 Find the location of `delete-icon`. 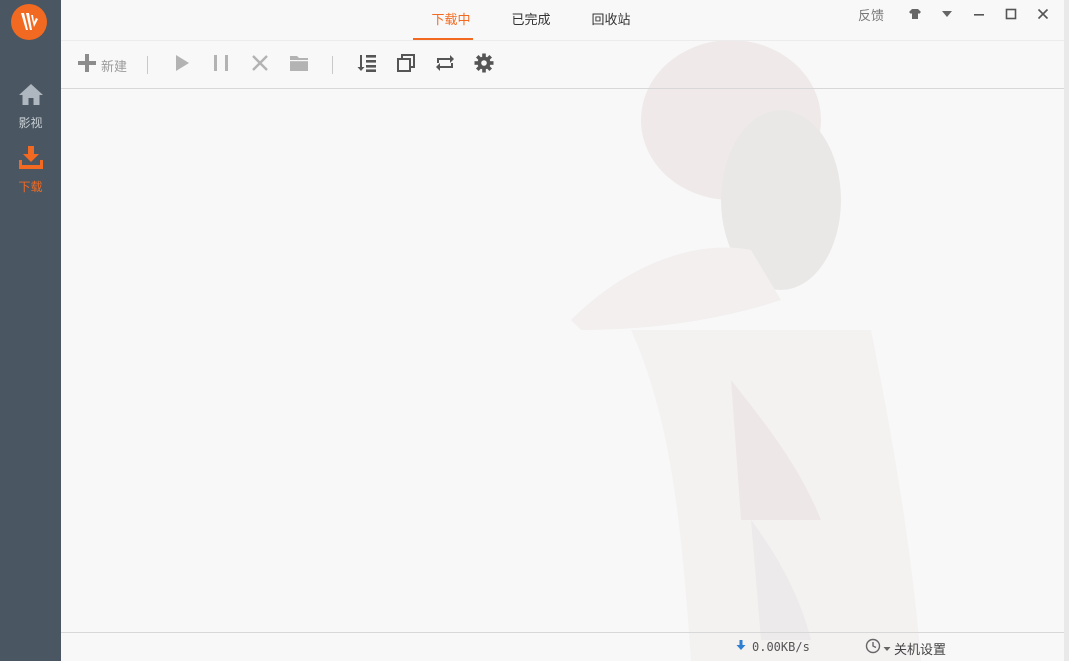

delete-icon is located at coordinates (260, 65).